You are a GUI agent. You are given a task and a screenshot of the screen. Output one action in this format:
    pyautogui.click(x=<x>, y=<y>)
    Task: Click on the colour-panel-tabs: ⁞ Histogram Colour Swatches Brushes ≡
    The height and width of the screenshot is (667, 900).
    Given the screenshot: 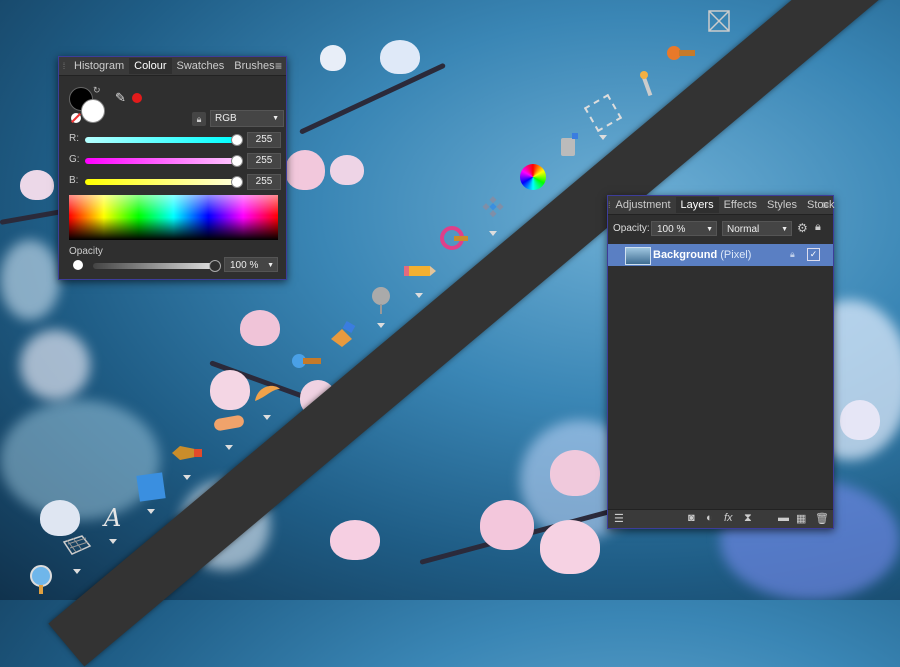 What is the action you would take?
    pyautogui.click(x=172, y=66)
    